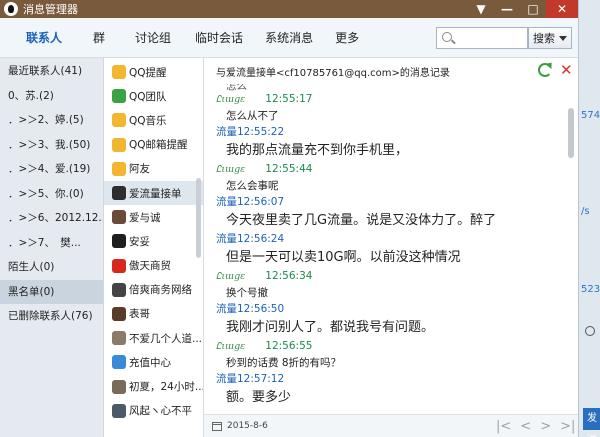 The height and width of the screenshot is (437, 600). I want to click on contact-name: 阿友, so click(139, 169).